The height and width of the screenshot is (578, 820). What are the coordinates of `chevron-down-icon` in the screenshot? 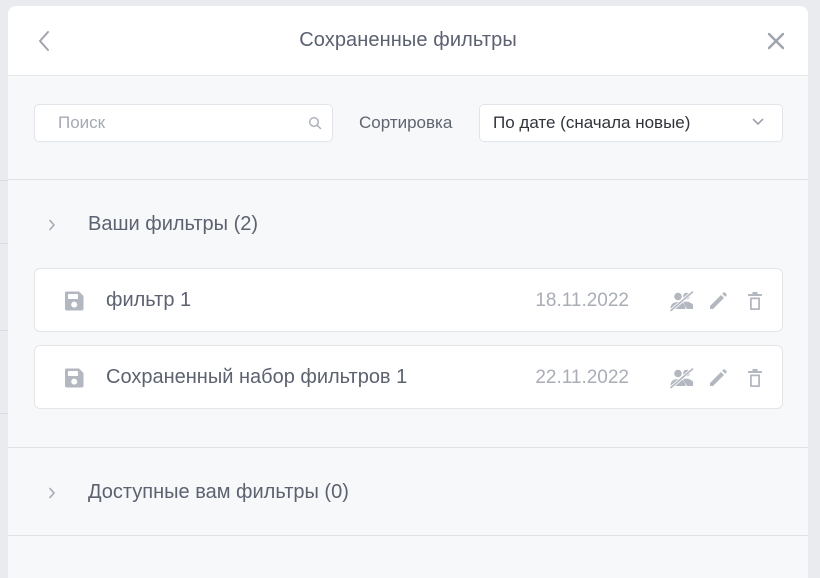 It's located at (758, 121).